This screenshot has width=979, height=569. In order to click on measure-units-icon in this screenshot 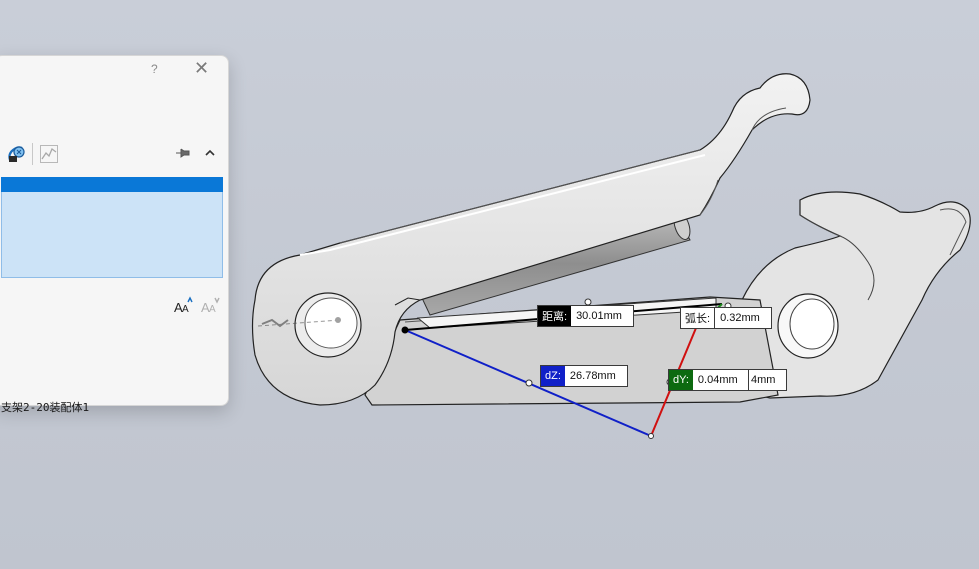, I will do `click(17, 153)`.